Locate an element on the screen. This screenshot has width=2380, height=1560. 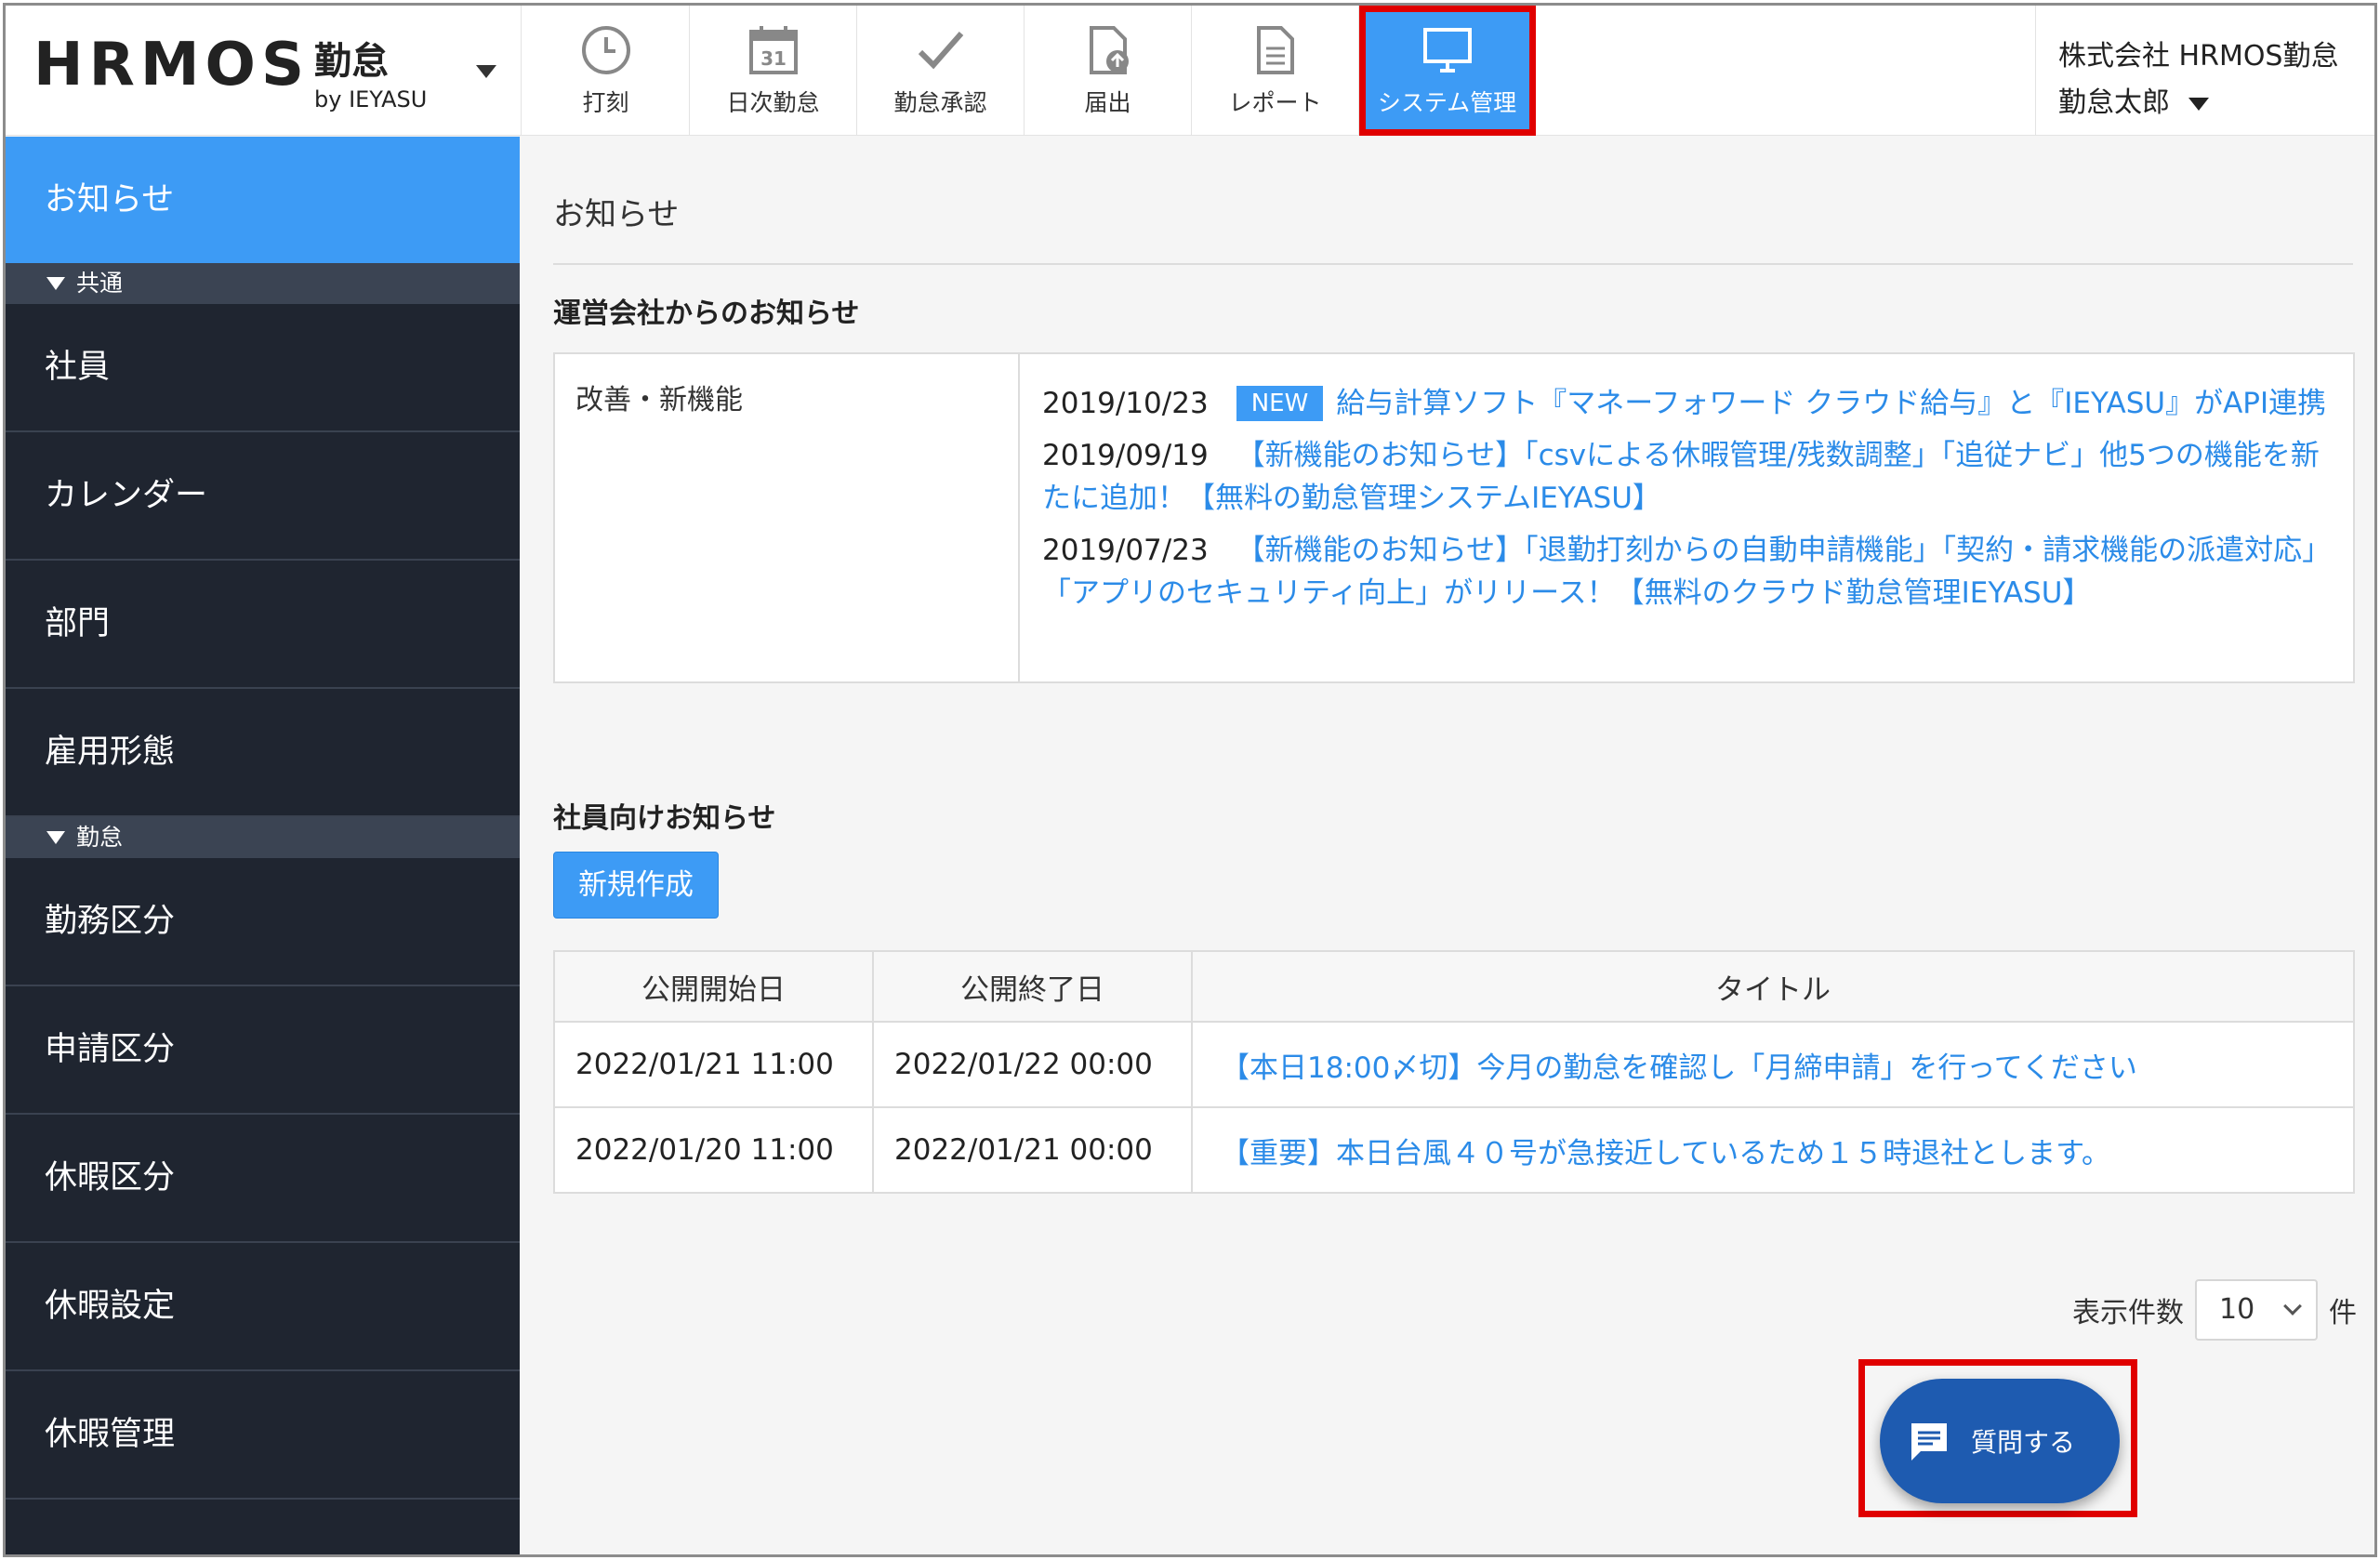
chat-icon is located at coordinates (1929, 1442).